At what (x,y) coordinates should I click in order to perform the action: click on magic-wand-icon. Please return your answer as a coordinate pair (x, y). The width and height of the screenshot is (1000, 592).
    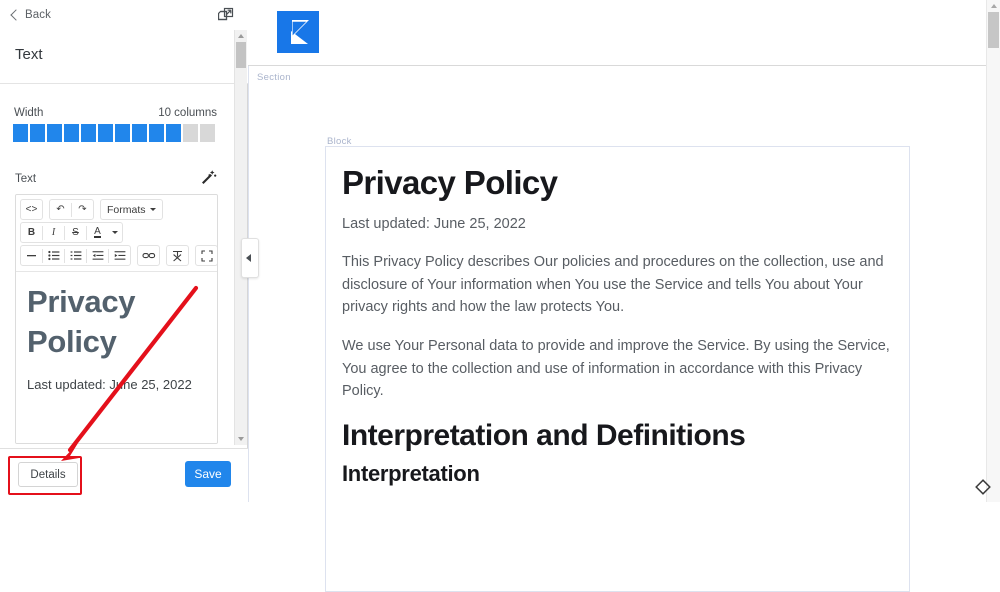
    Looking at the image, I should click on (208, 177).